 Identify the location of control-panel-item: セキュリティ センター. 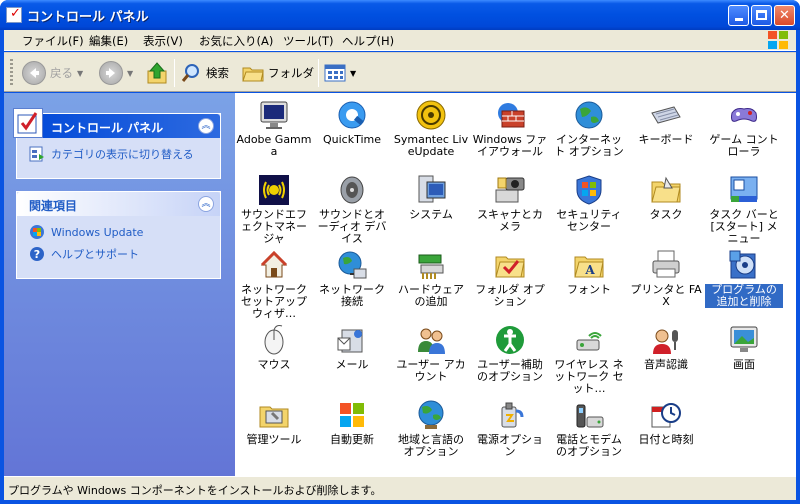
(589, 203).